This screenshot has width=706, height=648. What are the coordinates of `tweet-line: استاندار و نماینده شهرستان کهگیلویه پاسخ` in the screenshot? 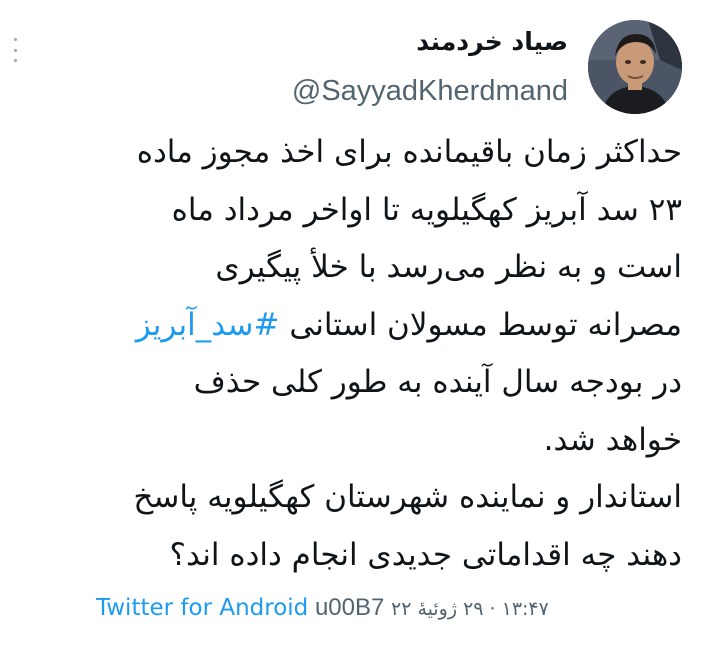 It's located at (407, 497).